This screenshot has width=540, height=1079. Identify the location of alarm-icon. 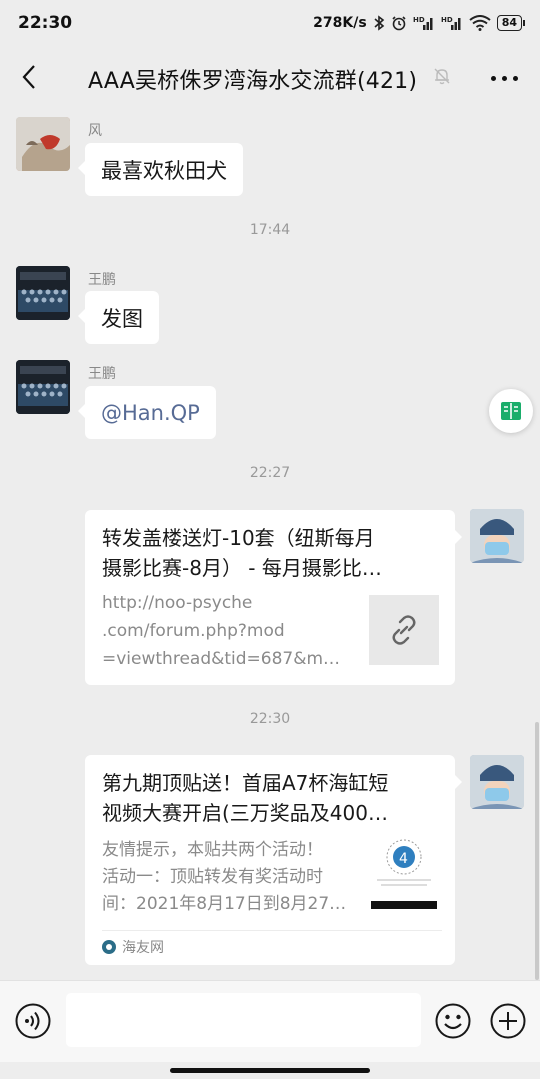
(399, 23).